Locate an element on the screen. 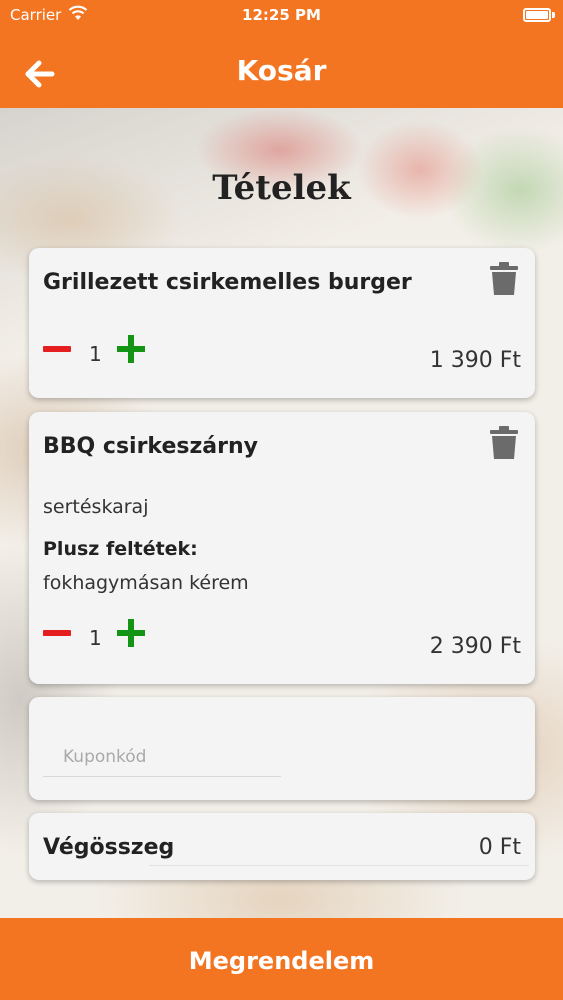 The image size is (563, 1000). total-card: Végösszeg 0 Ft is located at coordinates (282, 846).